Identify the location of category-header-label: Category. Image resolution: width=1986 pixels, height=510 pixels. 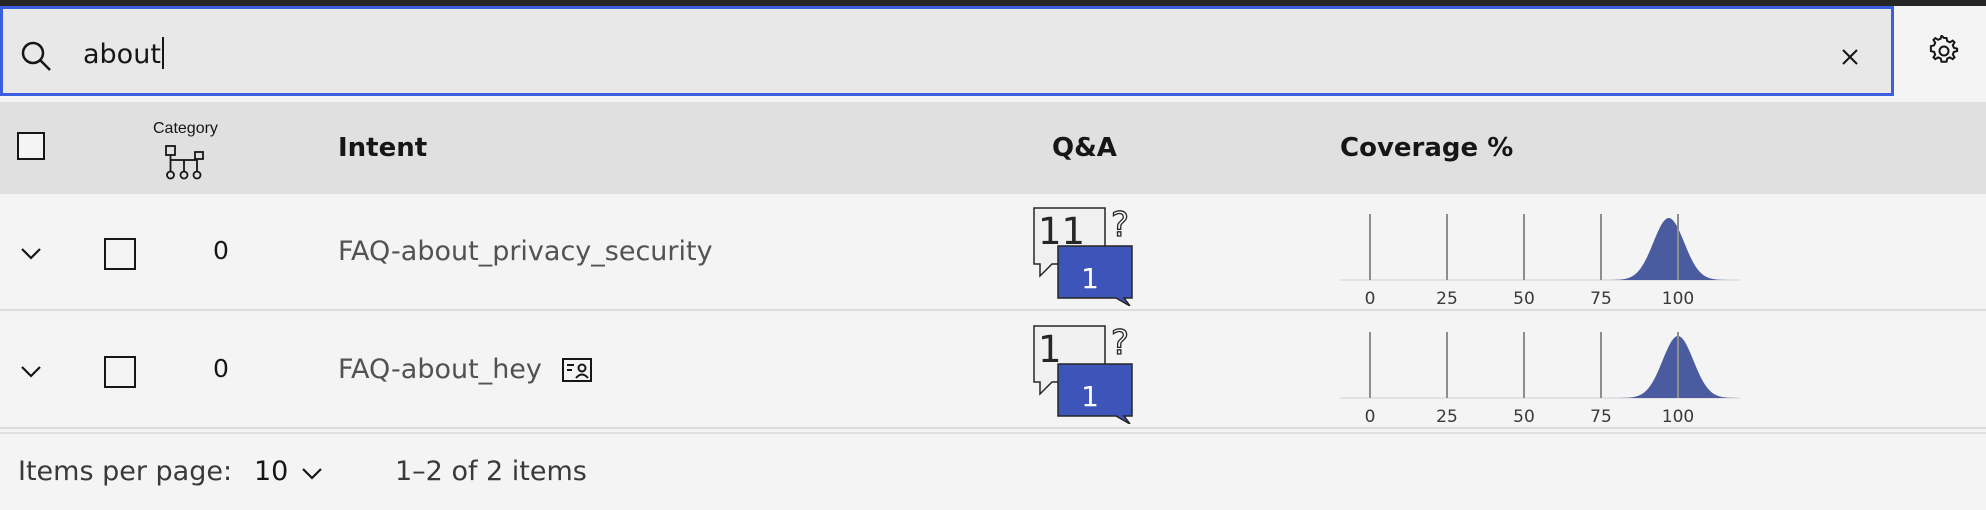
(185, 128).